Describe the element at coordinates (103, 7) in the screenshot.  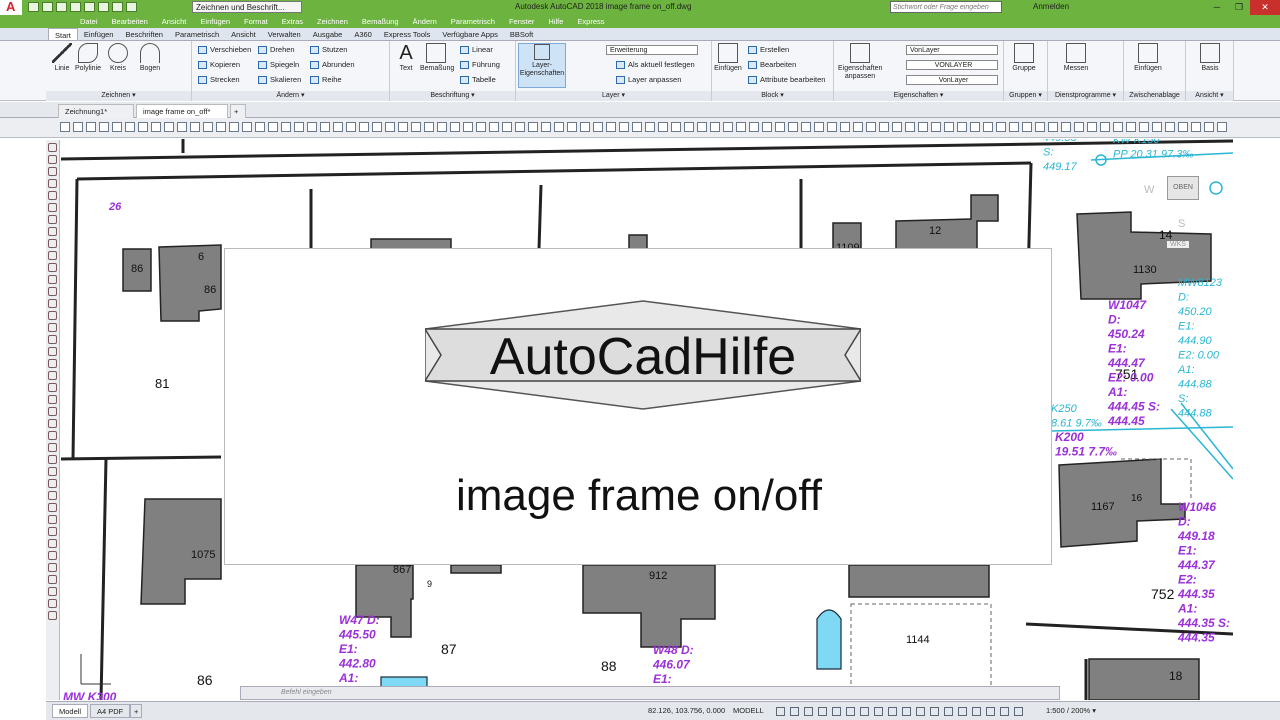
I see `undo-icon` at that location.